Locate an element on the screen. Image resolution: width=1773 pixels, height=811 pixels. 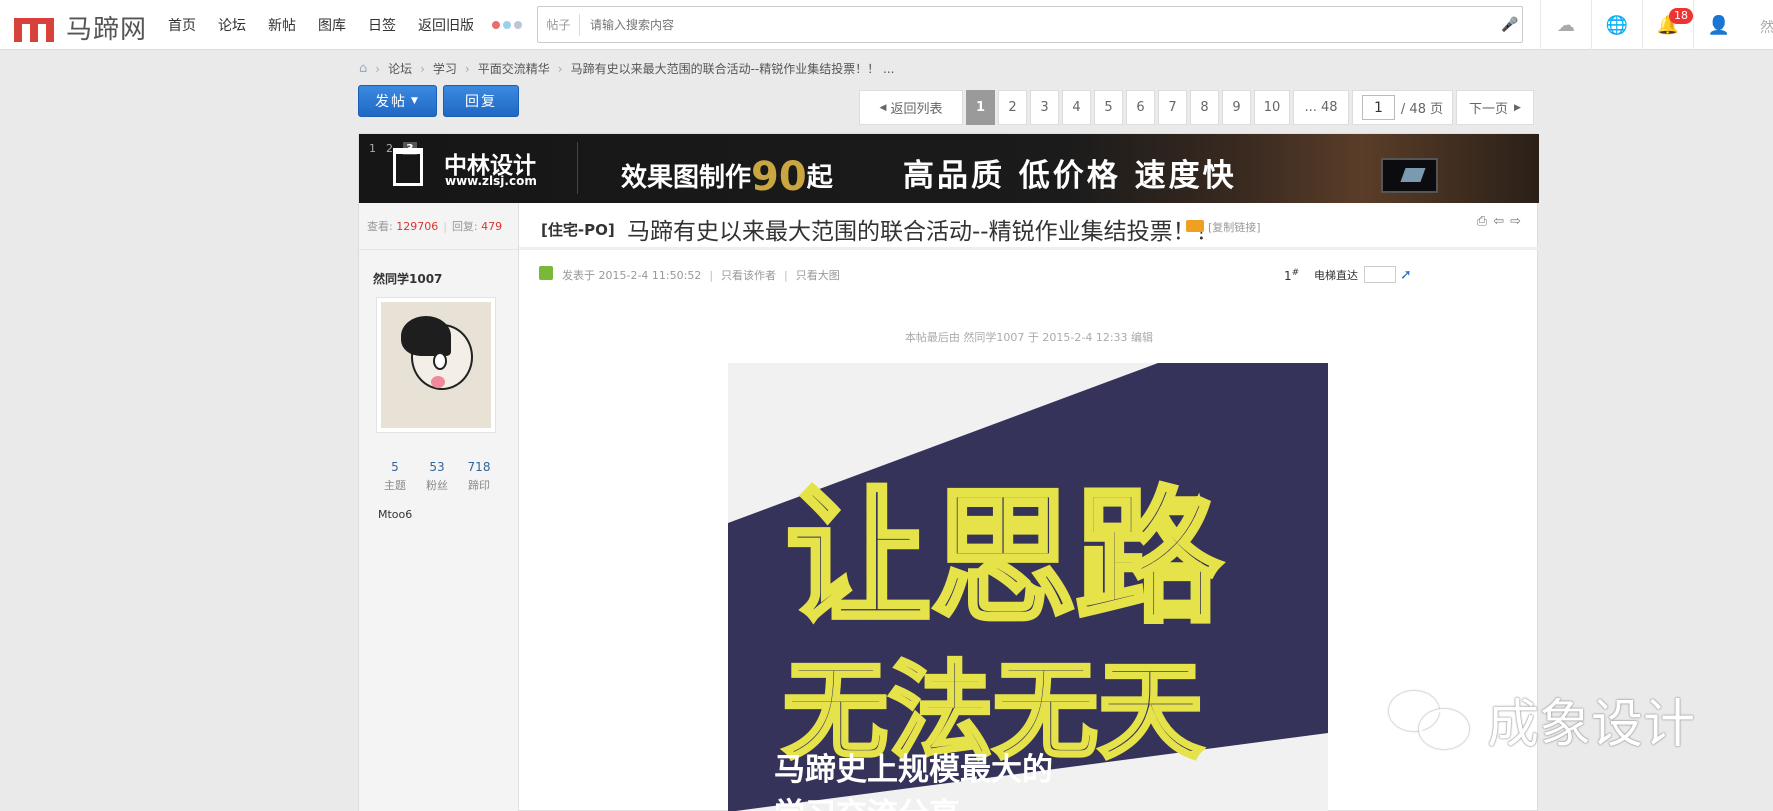
nav-old-version: 返回旧版 is located at coordinates (446, 25).